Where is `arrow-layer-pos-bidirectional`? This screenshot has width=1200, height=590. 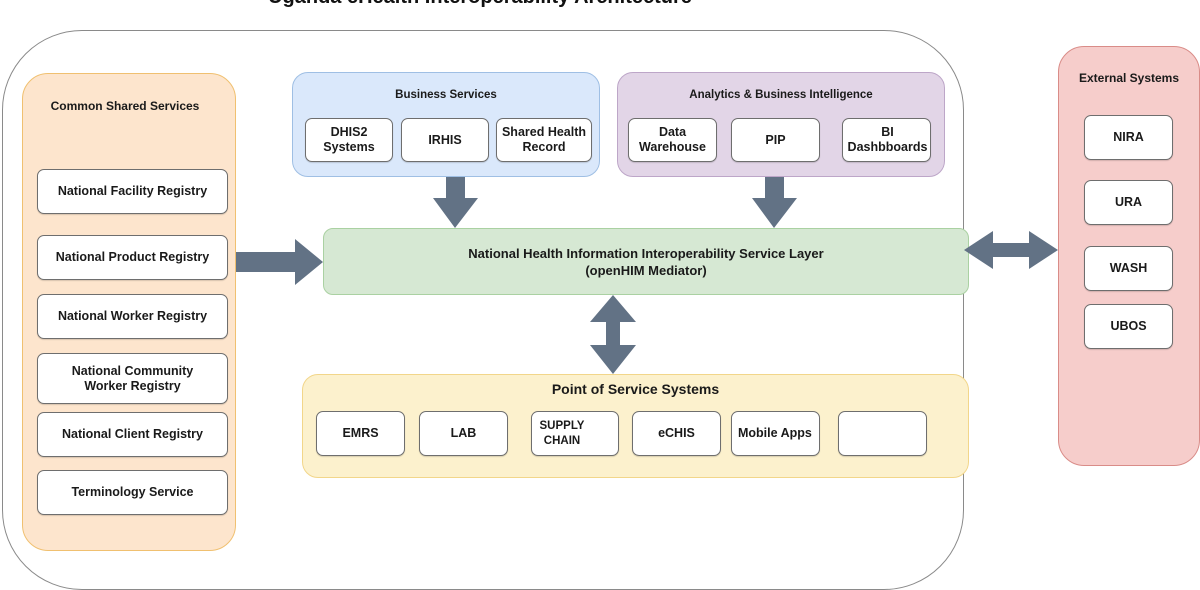
arrow-layer-pos-bidirectional is located at coordinates (613, 334).